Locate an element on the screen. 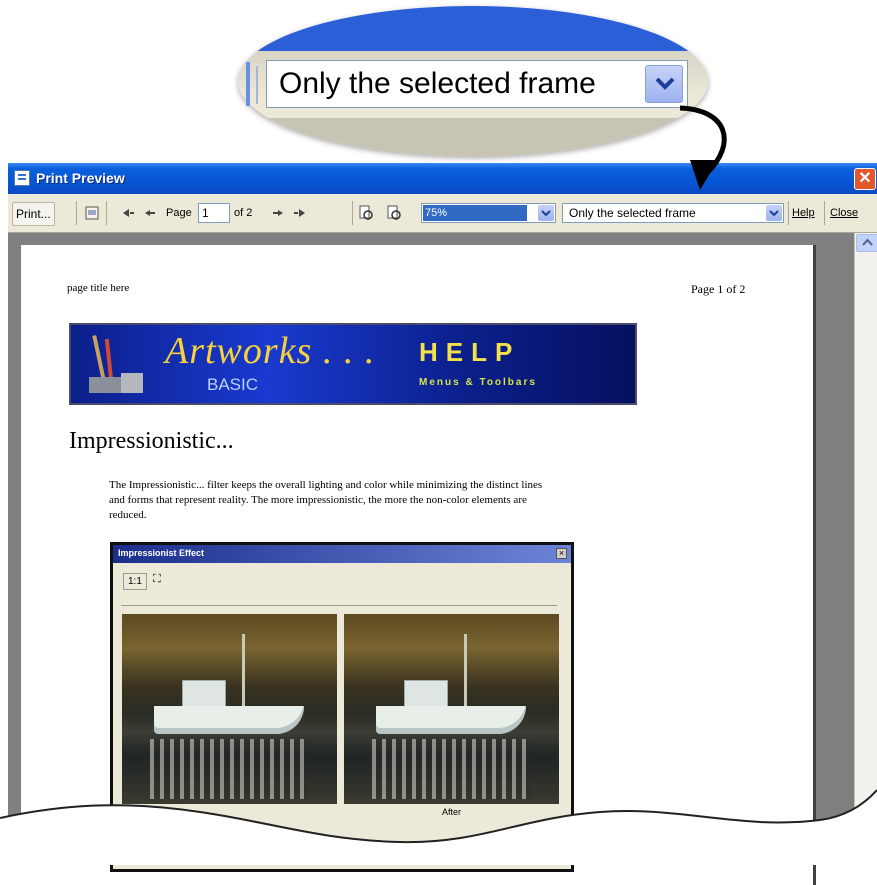 The height and width of the screenshot is (885, 877). dialog-divider is located at coordinates (339, 605).